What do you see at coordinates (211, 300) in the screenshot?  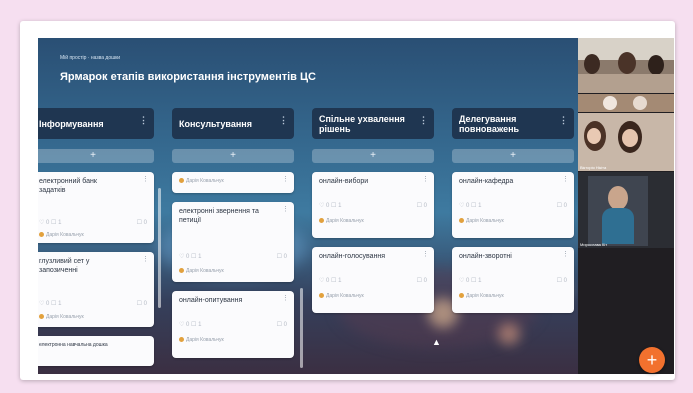 I see `post-text: онлайн-опитування` at bounding box center [211, 300].